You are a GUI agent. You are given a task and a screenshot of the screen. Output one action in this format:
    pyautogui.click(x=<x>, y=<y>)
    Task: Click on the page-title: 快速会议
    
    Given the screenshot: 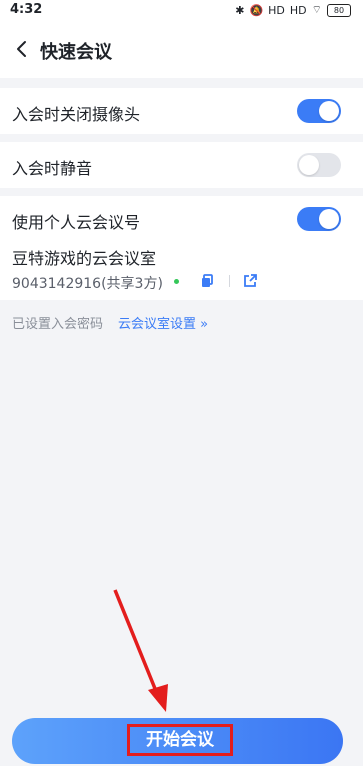 What is the action you would take?
    pyautogui.click(x=76, y=52)
    